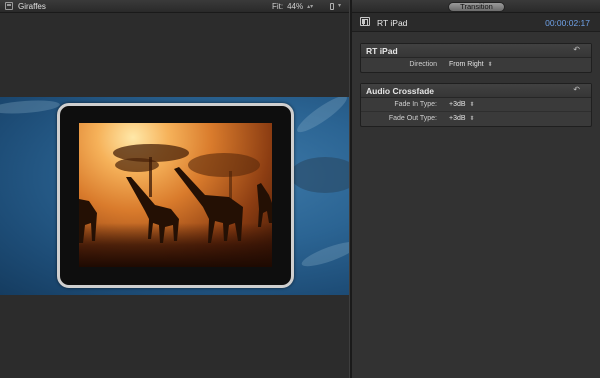  I want to click on param-label: Direction, so click(423, 64).